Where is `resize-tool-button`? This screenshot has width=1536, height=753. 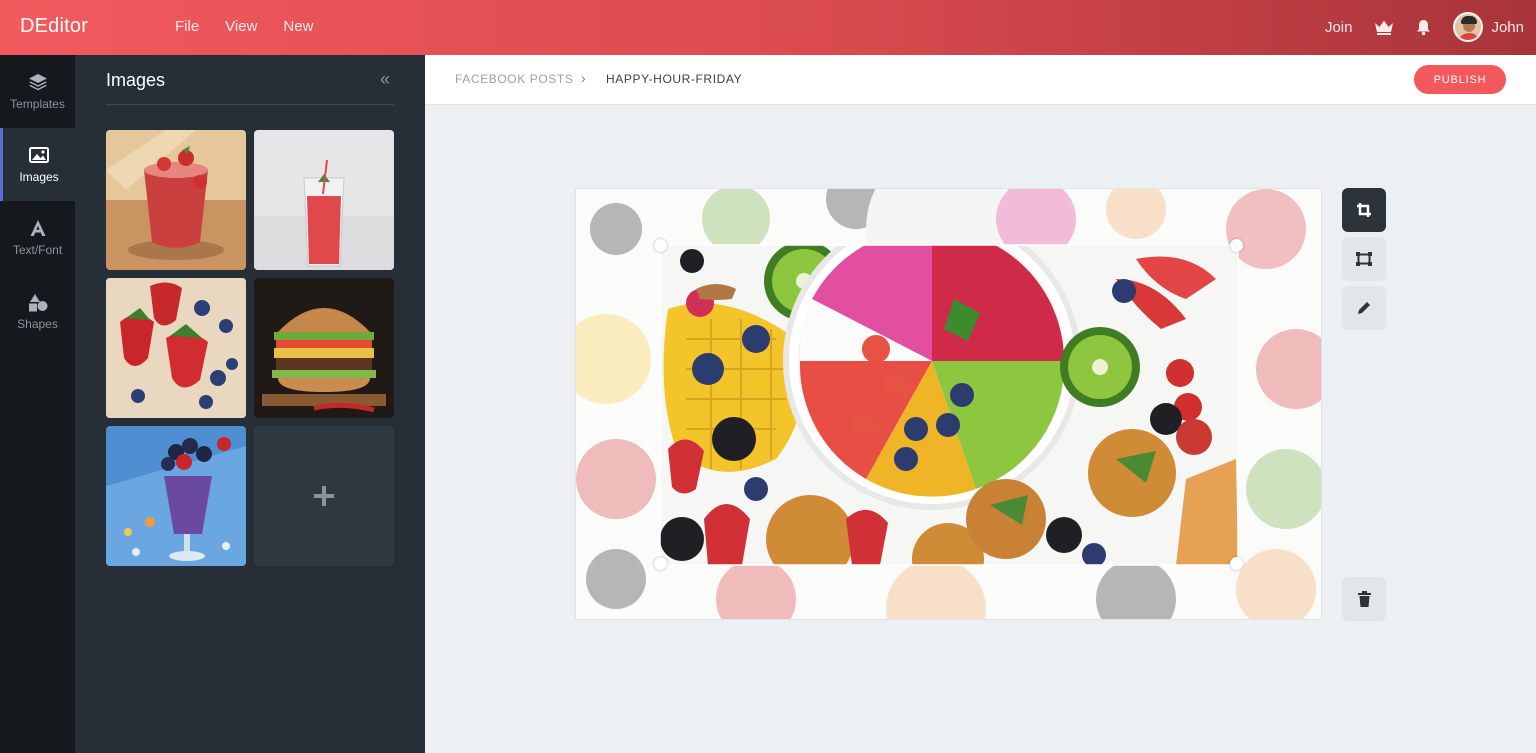 resize-tool-button is located at coordinates (1364, 259).